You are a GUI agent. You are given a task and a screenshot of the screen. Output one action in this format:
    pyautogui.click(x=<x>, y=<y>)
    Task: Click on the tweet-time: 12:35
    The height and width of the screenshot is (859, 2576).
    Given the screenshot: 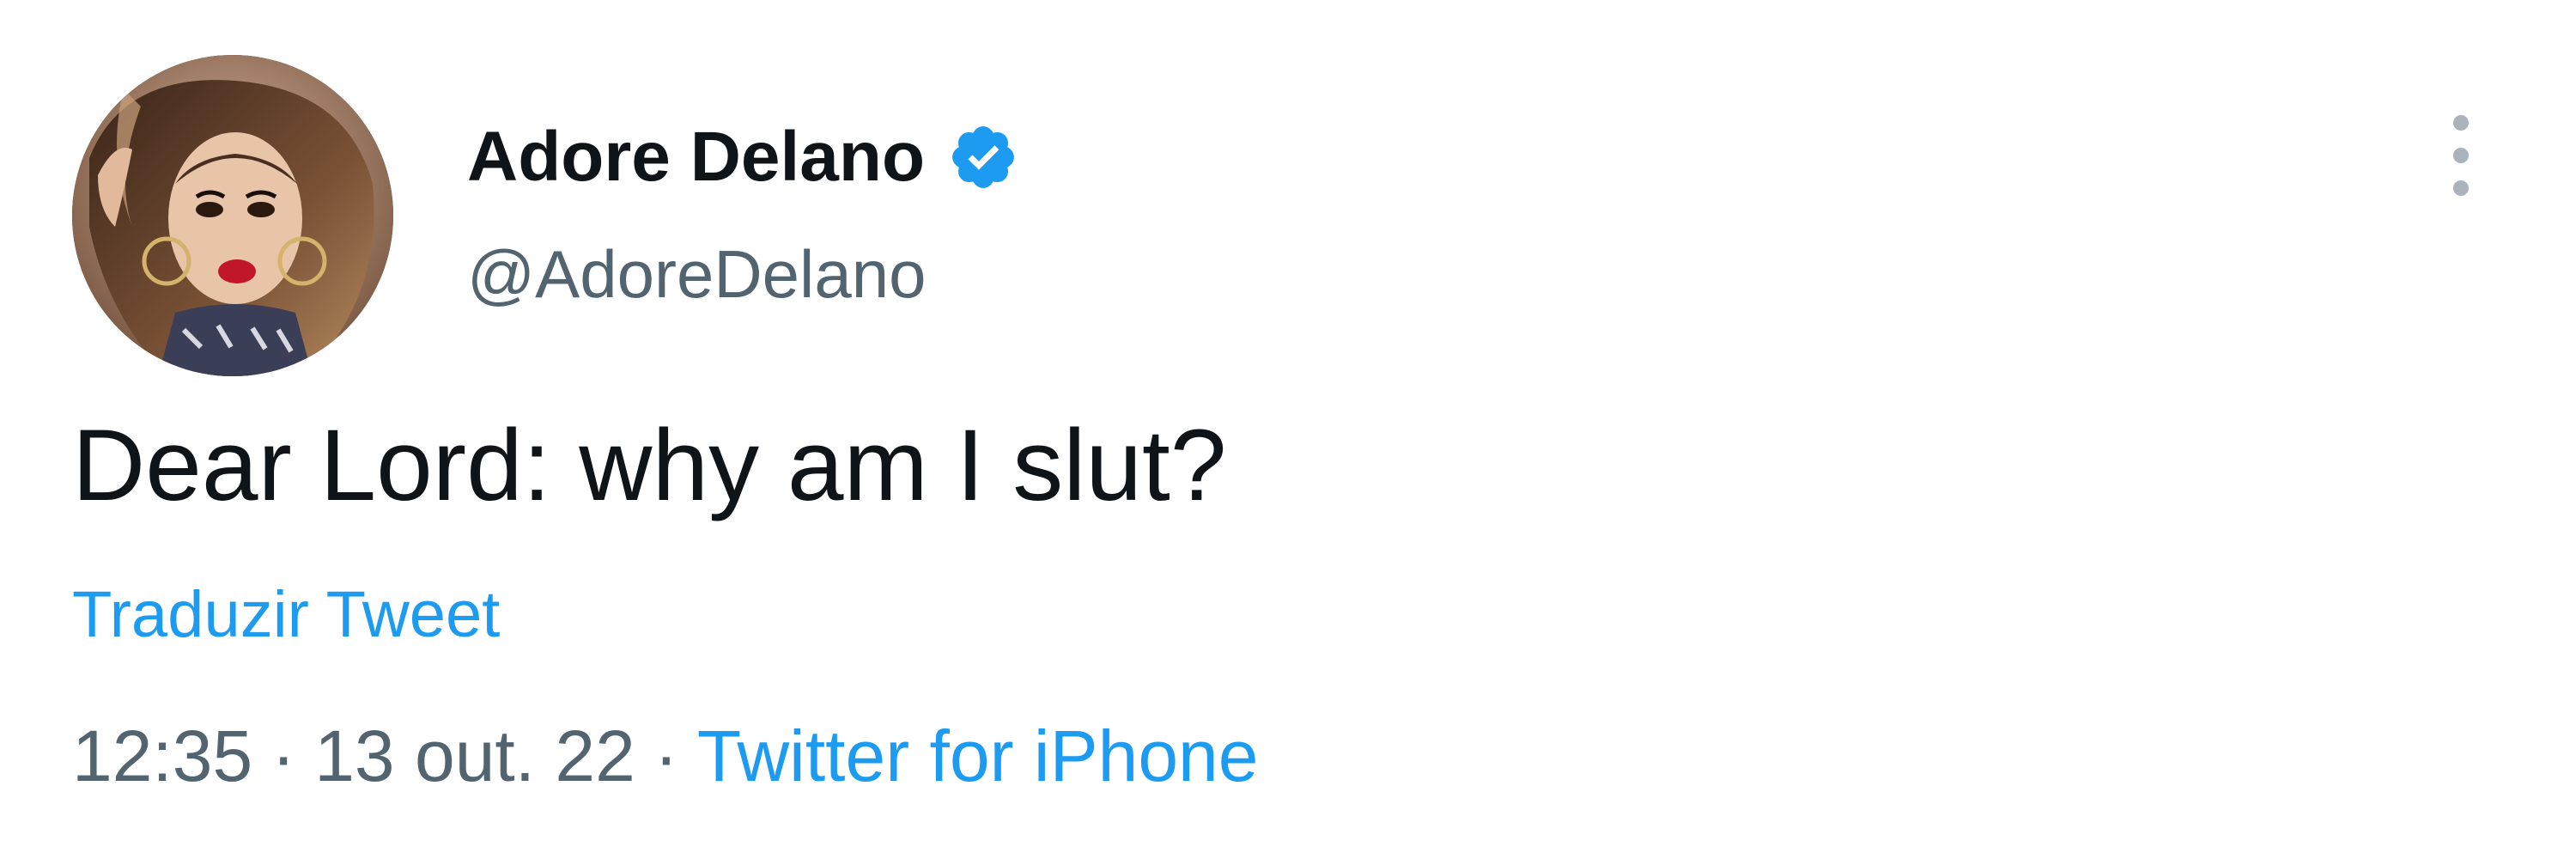 What is the action you would take?
    pyautogui.click(x=162, y=756)
    